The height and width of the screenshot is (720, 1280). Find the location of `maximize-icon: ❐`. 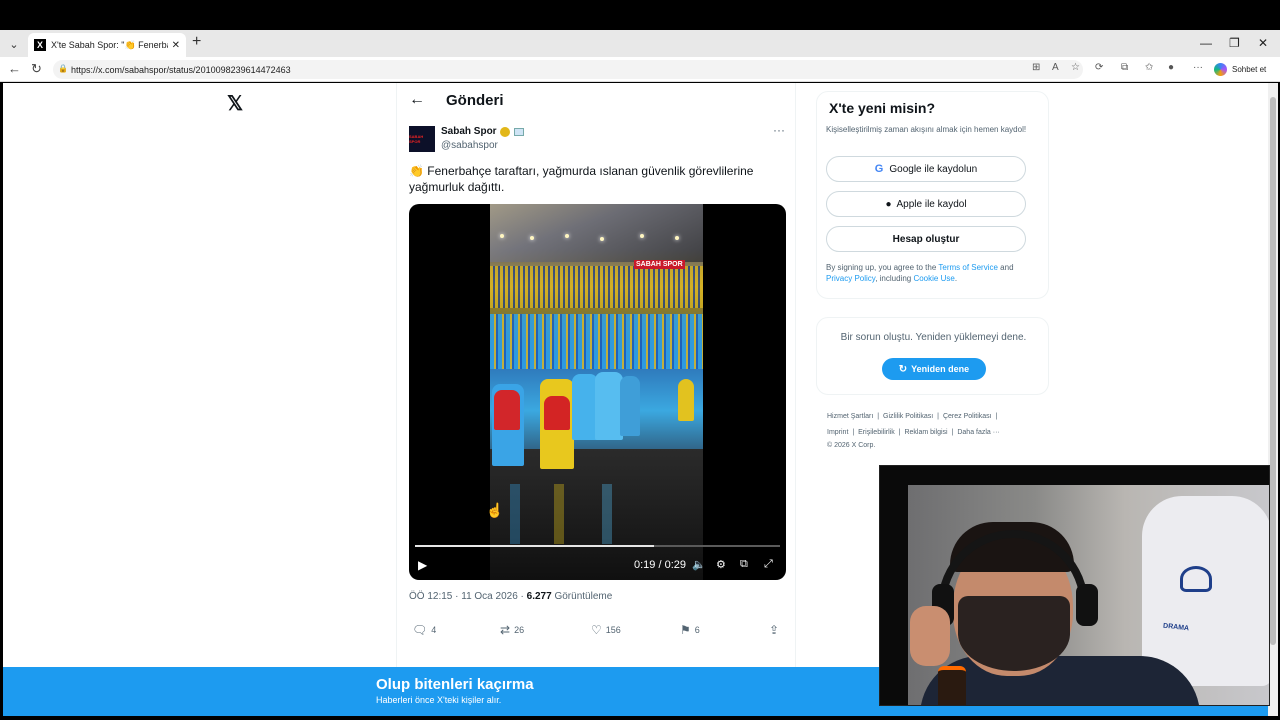

maximize-icon: ❐ is located at coordinates (1234, 43).